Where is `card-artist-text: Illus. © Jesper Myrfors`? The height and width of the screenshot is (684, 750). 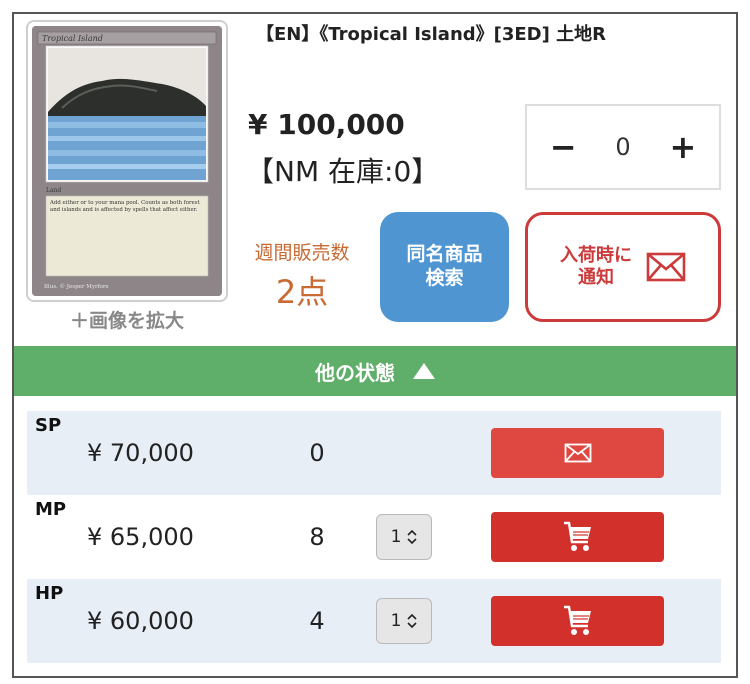
card-artist-text: Illus. © Jesper Myrfors is located at coordinates (76, 286).